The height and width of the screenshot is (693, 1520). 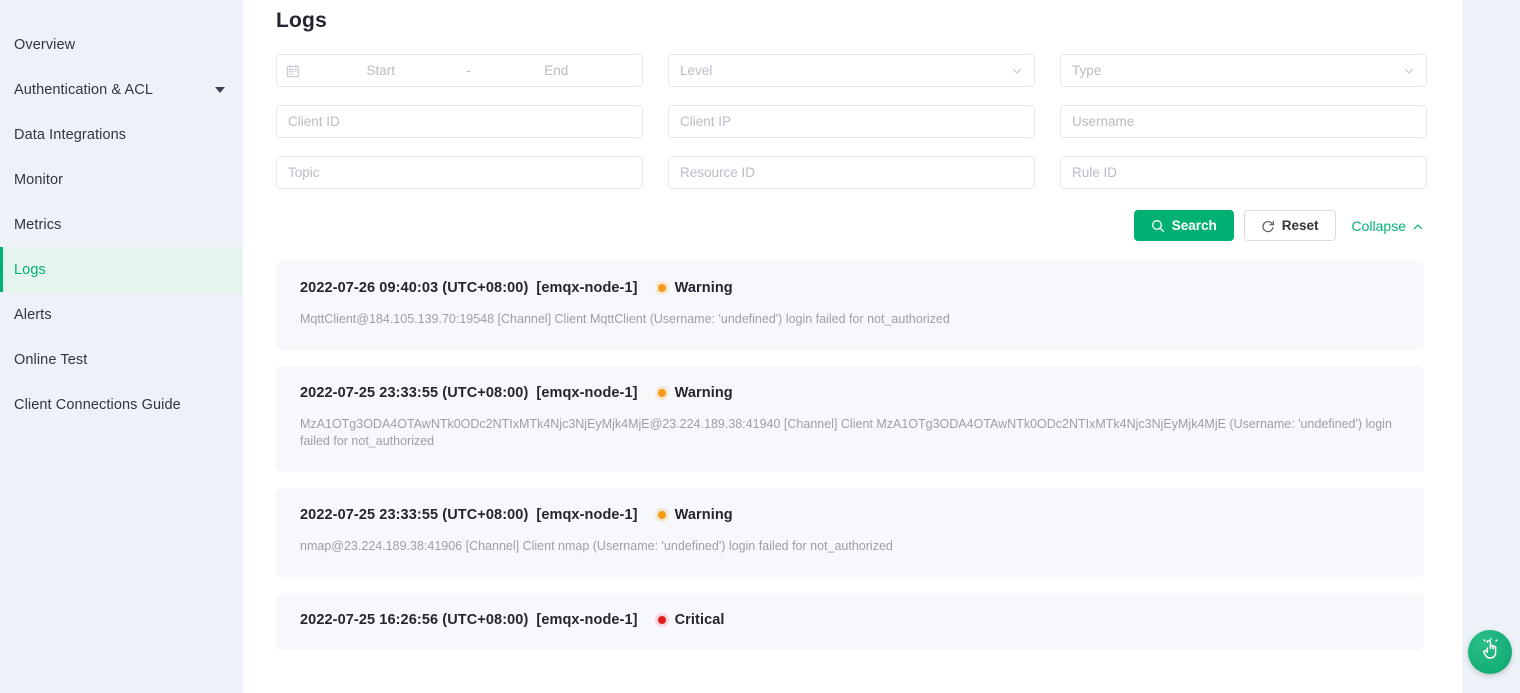 What do you see at coordinates (51, 359) in the screenshot?
I see `sidebar-item-label: Online Test` at bounding box center [51, 359].